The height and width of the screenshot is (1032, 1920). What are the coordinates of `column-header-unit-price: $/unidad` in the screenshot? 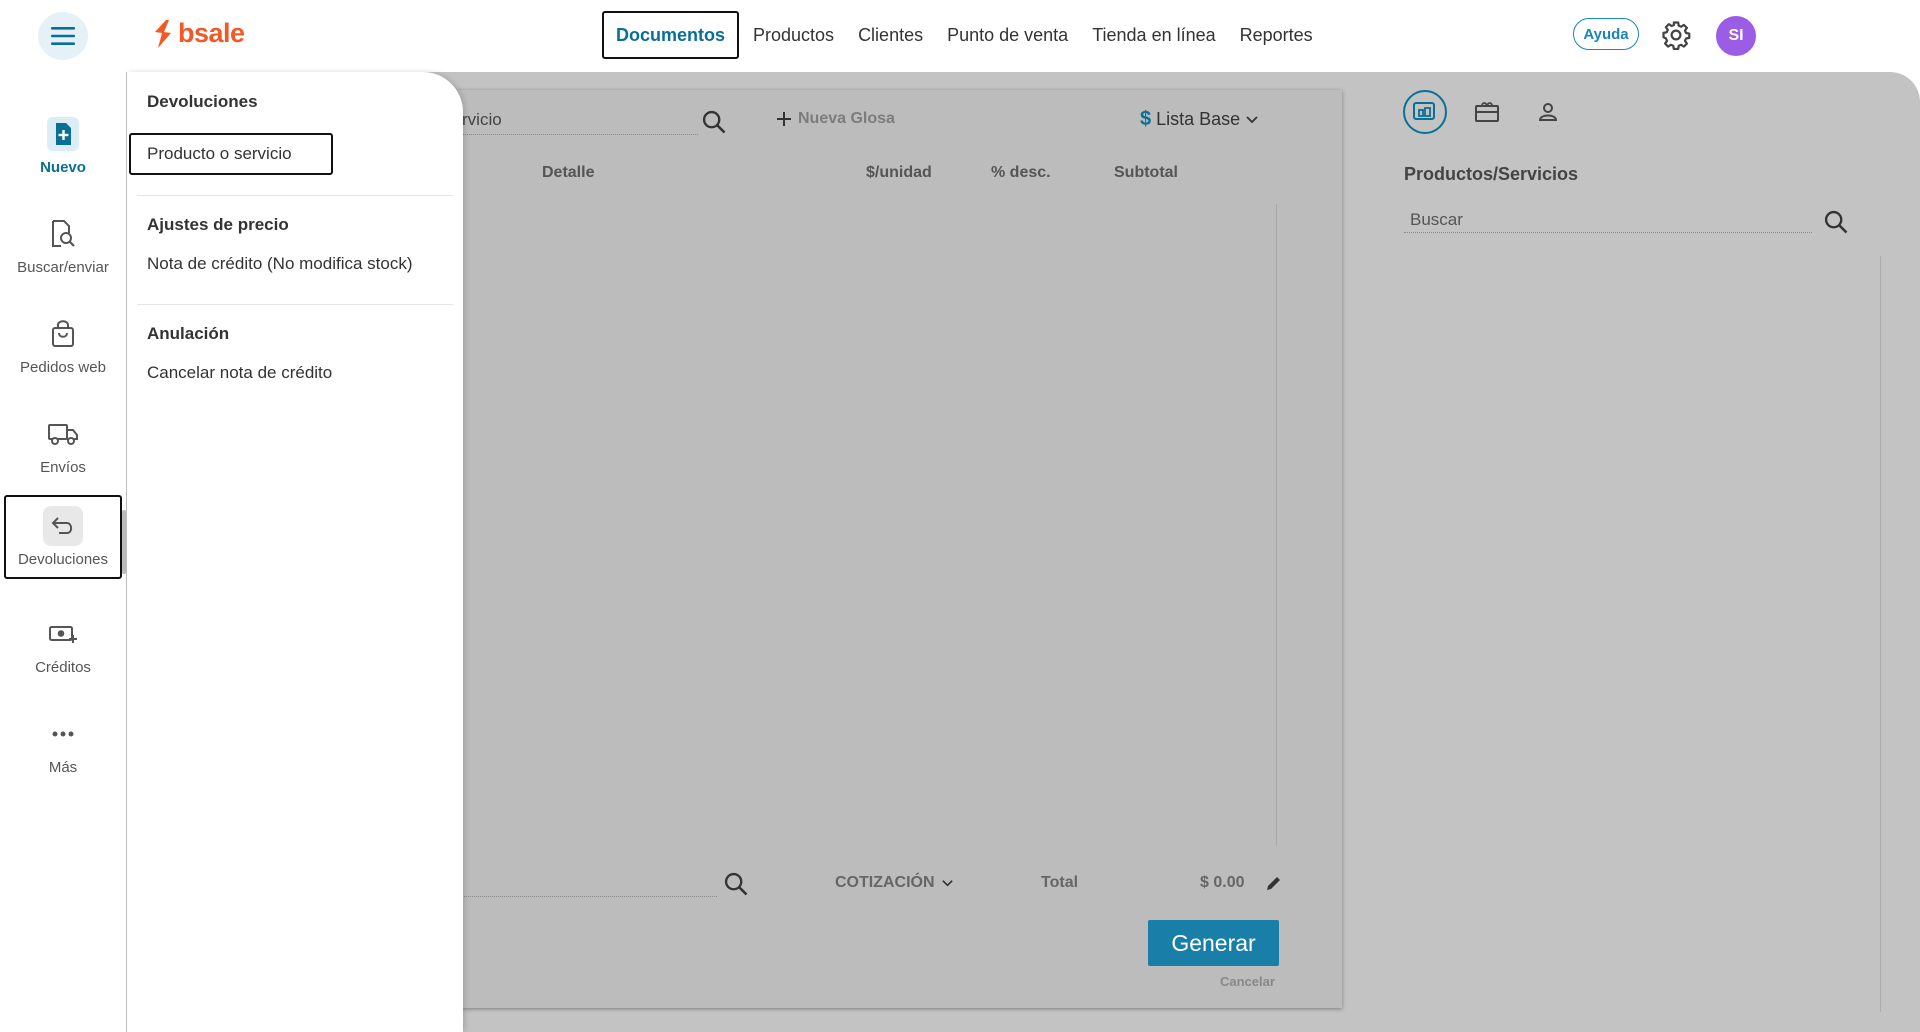 It's located at (899, 172).